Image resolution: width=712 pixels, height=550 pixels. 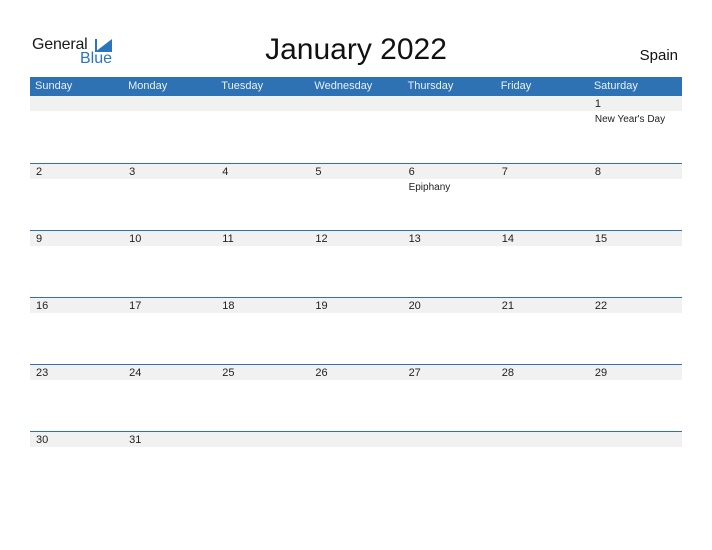 What do you see at coordinates (504, 172) in the screenshot?
I see `day-number: 7` at bounding box center [504, 172].